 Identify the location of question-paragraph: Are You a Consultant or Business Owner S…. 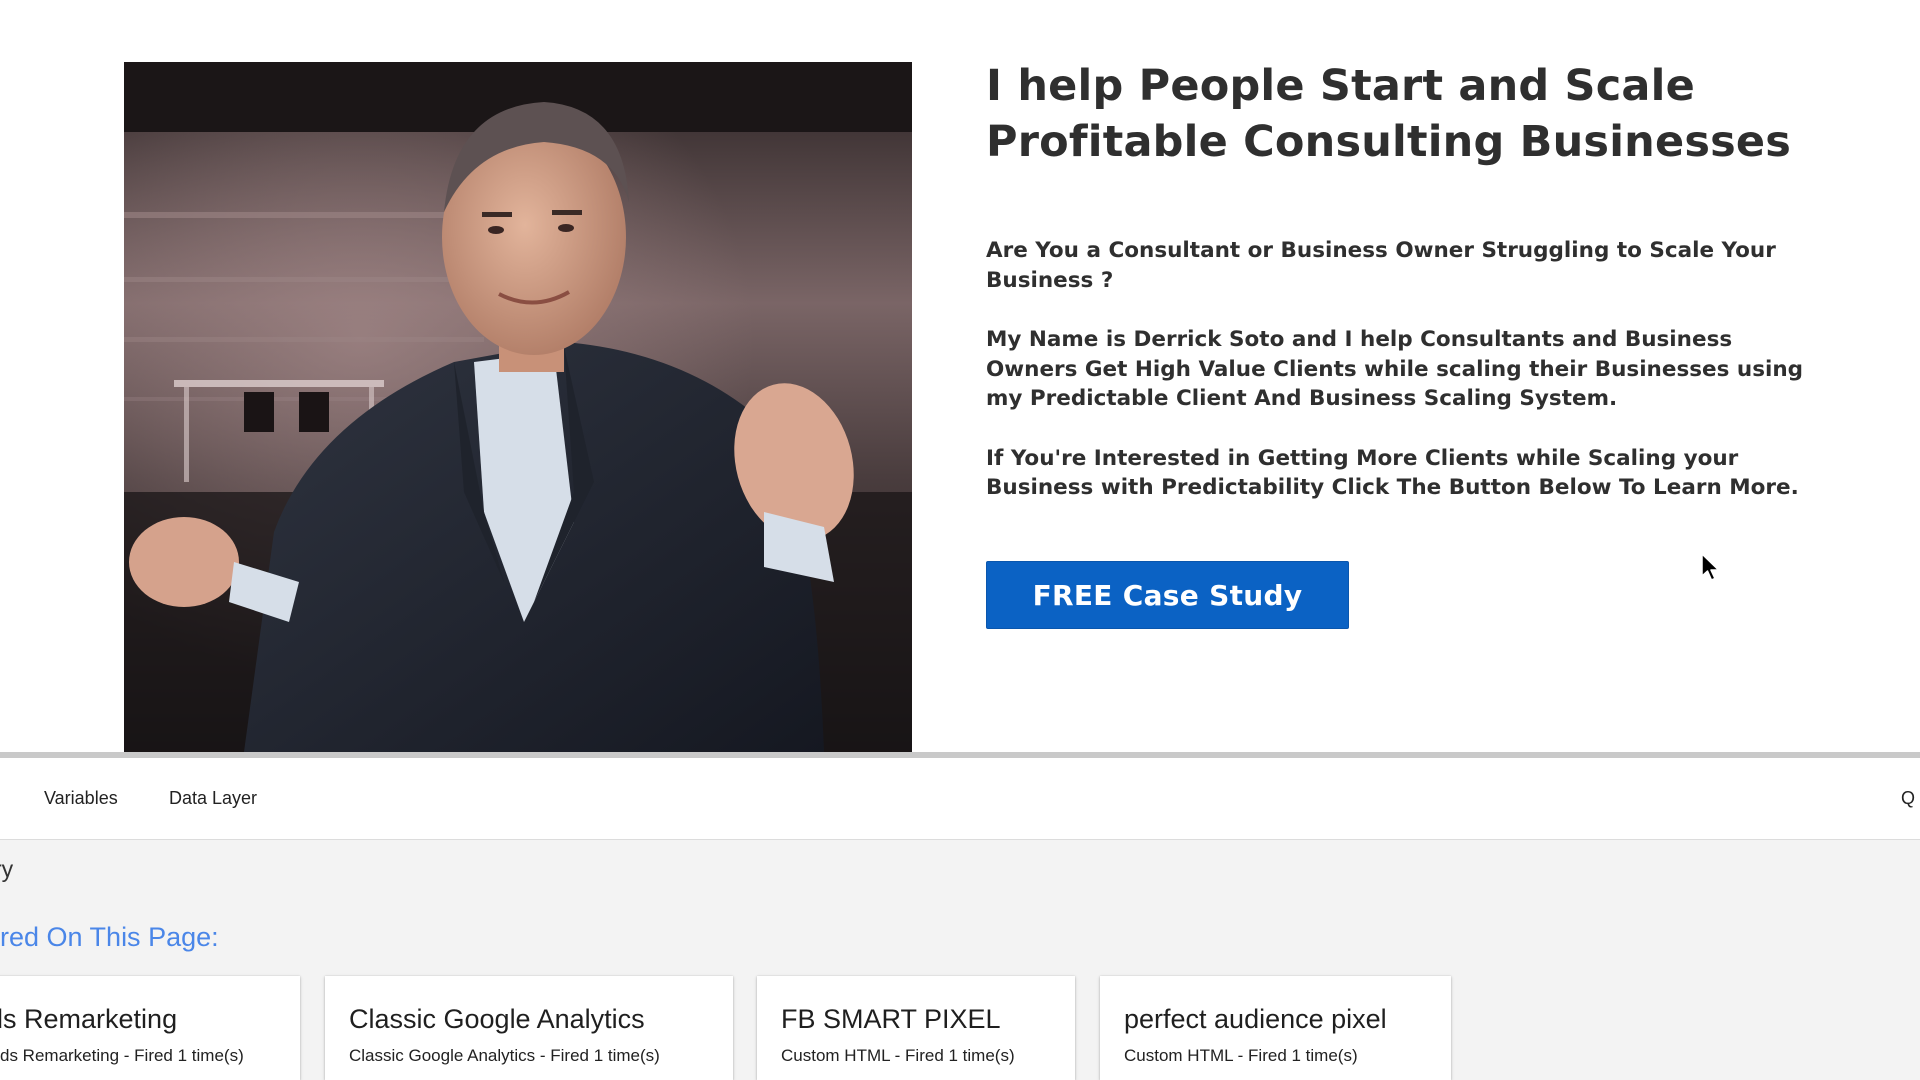
(1381, 265).